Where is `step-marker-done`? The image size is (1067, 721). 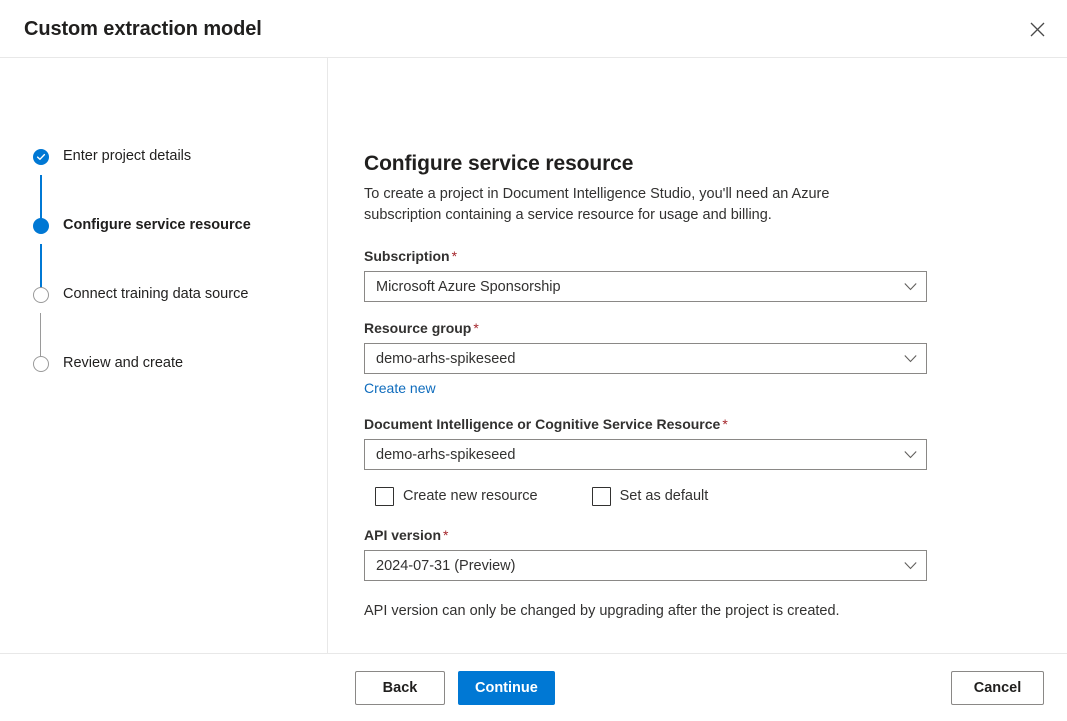
step-marker-done is located at coordinates (41, 156).